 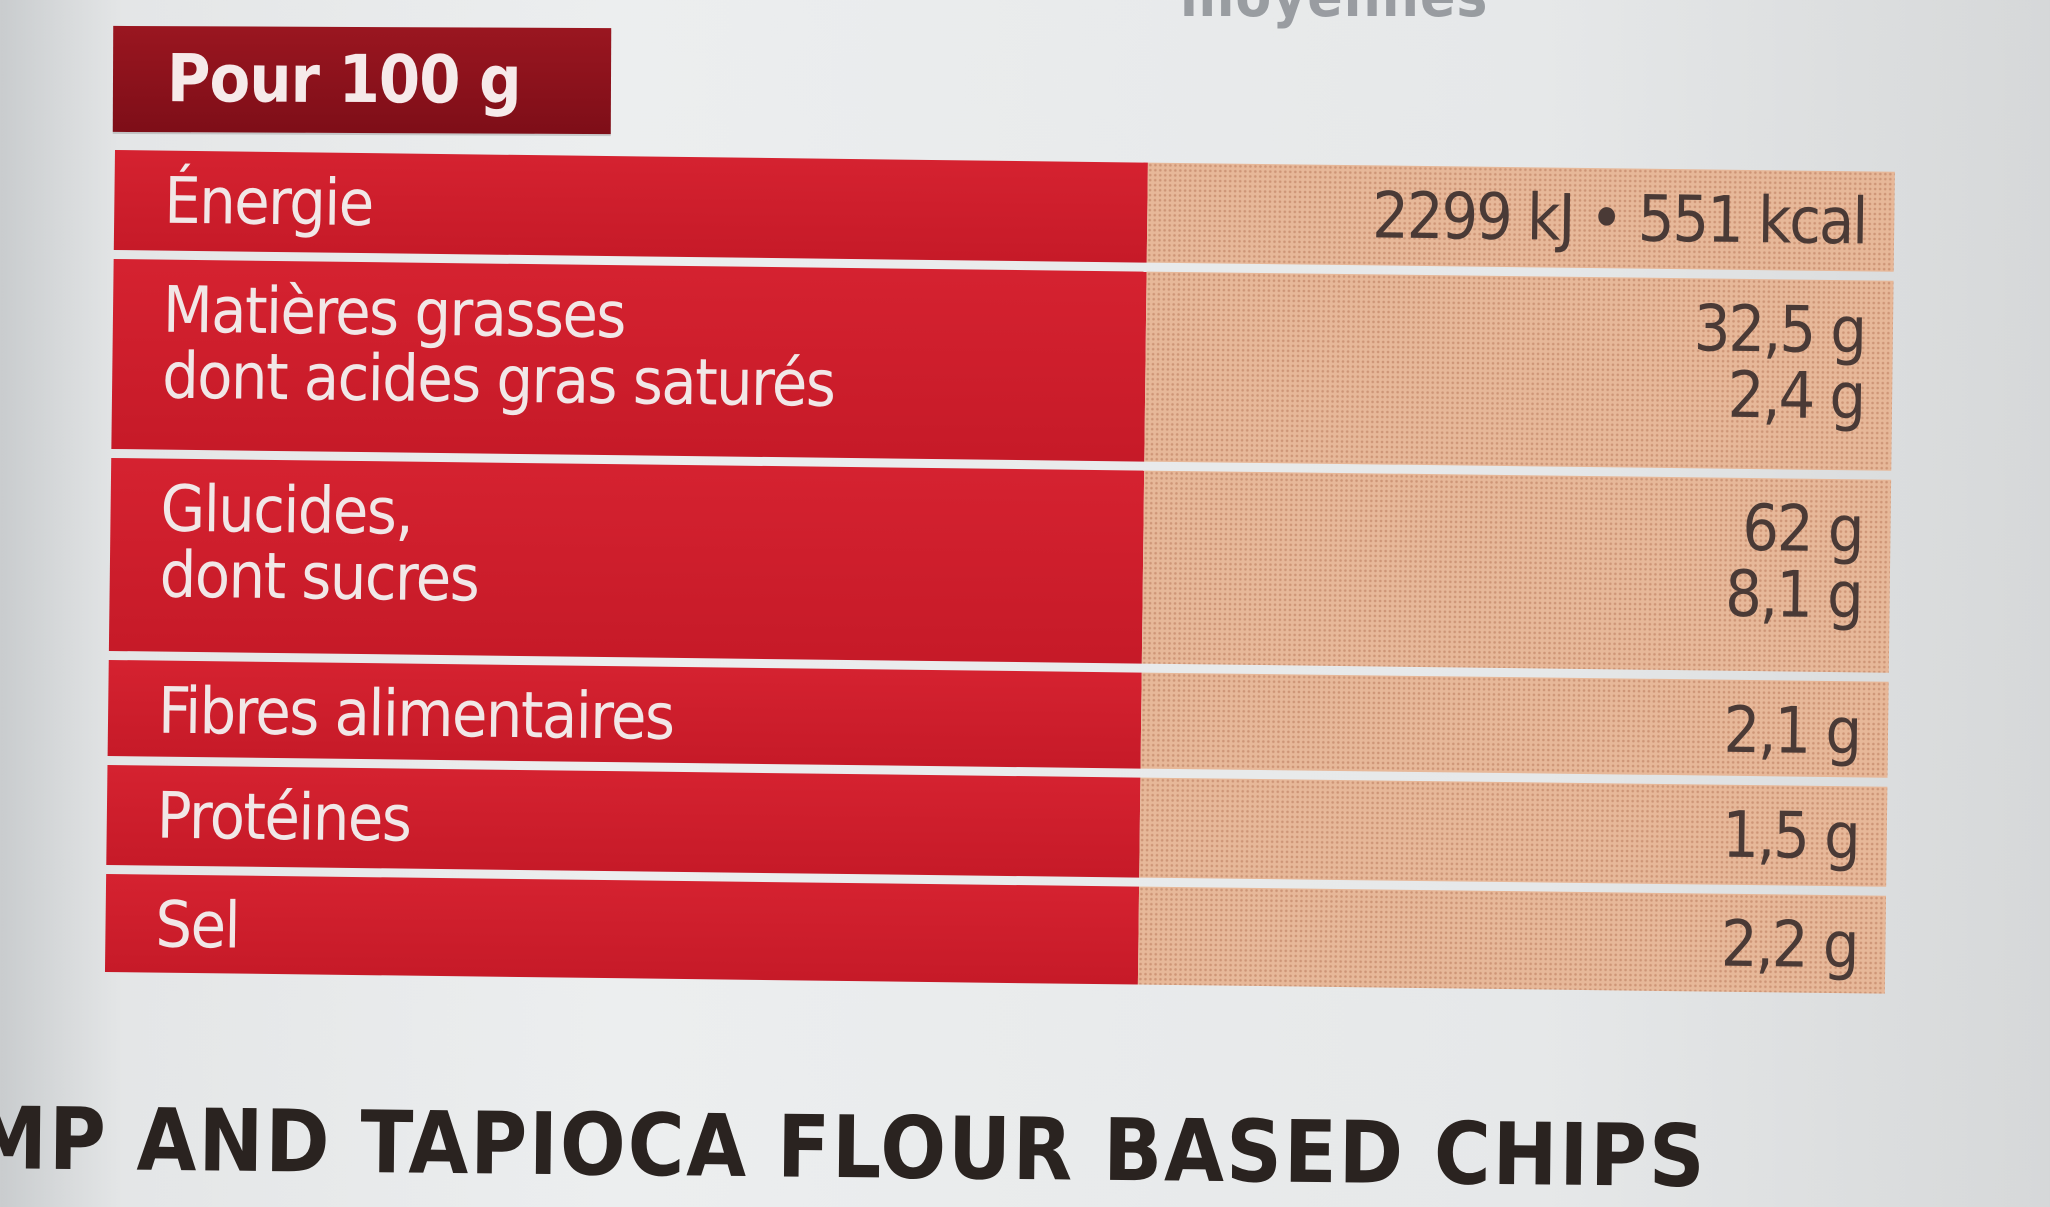 What do you see at coordinates (630, 206) in the screenshot?
I see `nutrient-label: Énergie` at bounding box center [630, 206].